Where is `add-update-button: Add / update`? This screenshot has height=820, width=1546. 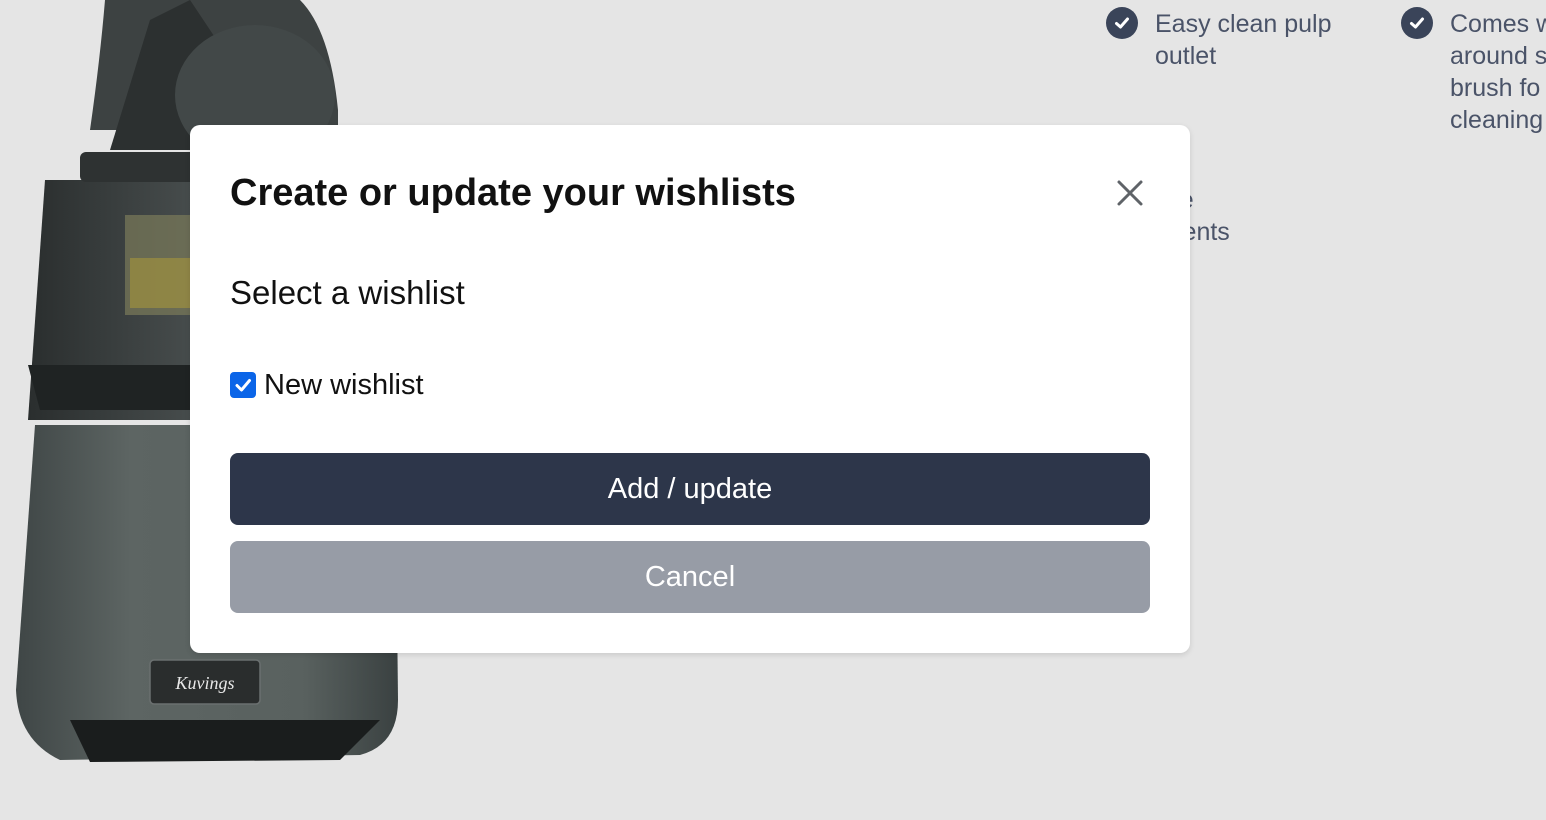 add-update-button: Add / update is located at coordinates (690, 489).